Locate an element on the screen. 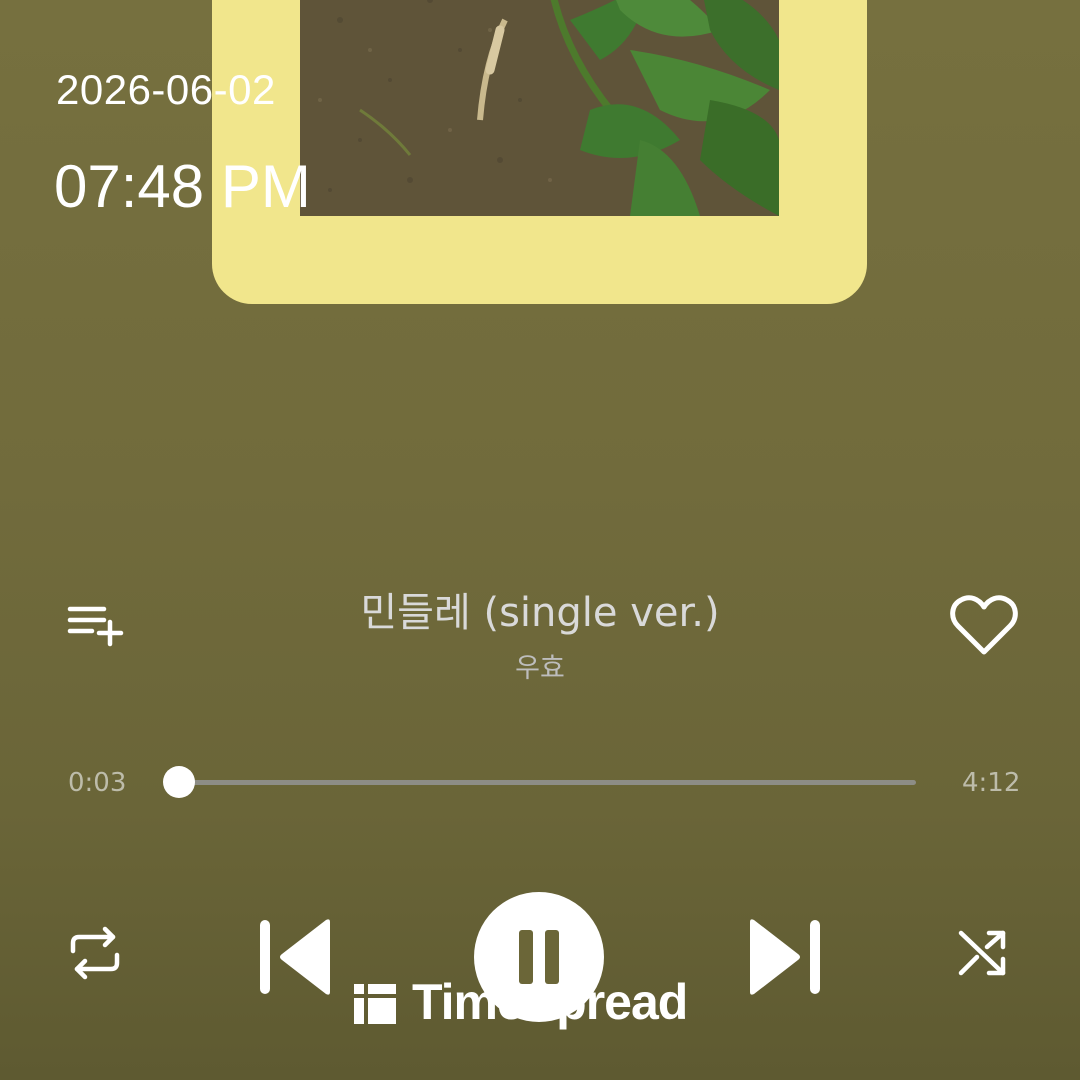 Image resolution: width=1080 pixels, height=1080 pixels. watermark-logo-icon is located at coordinates (375, 1004).